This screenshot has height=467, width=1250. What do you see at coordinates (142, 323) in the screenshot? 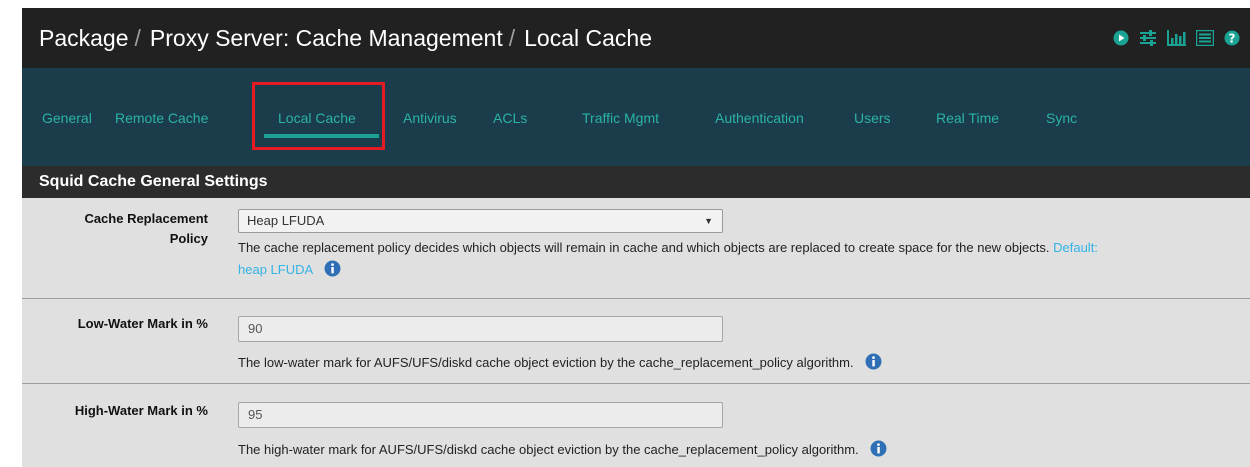
I see `low-water-label: Low-Water Mark in %` at bounding box center [142, 323].